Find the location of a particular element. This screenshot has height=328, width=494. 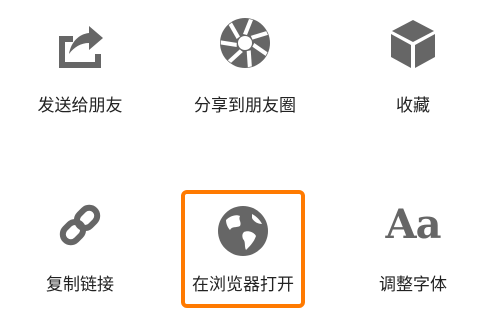

send-to-friend-label: 发送给朋友 is located at coordinates (80, 106).